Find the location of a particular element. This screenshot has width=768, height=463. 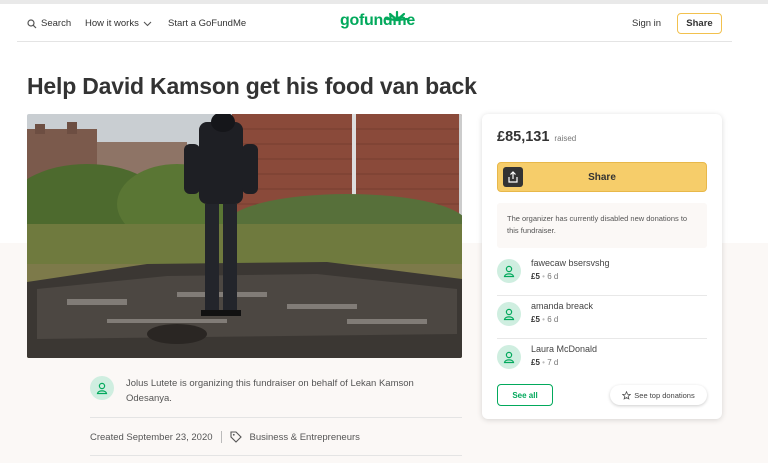

share-icon is located at coordinates (513, 177).